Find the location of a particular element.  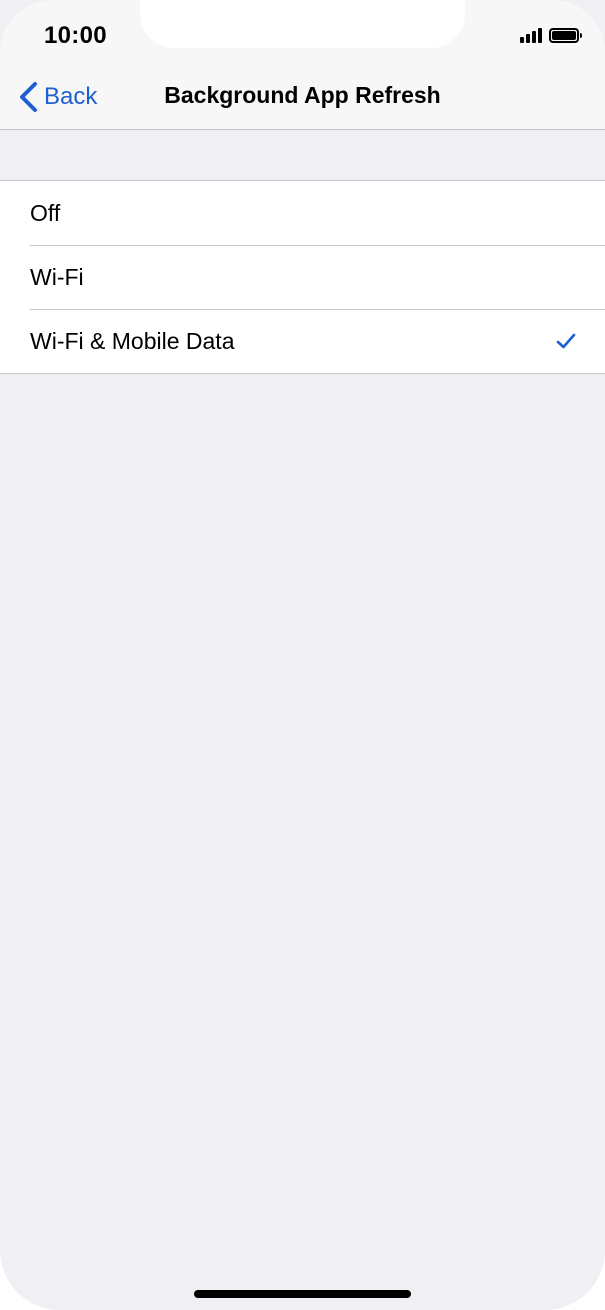

option-wifi-mobile-data: Wi-Fi & Mobile Data is located at coordinates (302, 341).